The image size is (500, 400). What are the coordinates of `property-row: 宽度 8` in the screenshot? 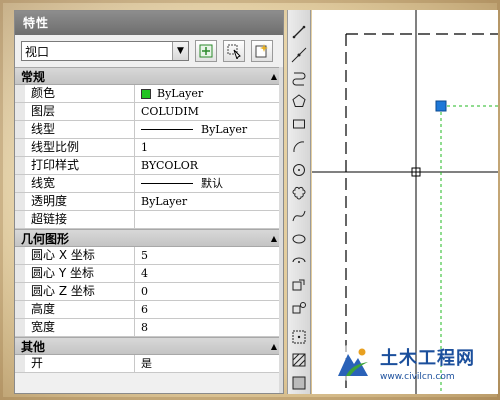 It's located at (149, 328).